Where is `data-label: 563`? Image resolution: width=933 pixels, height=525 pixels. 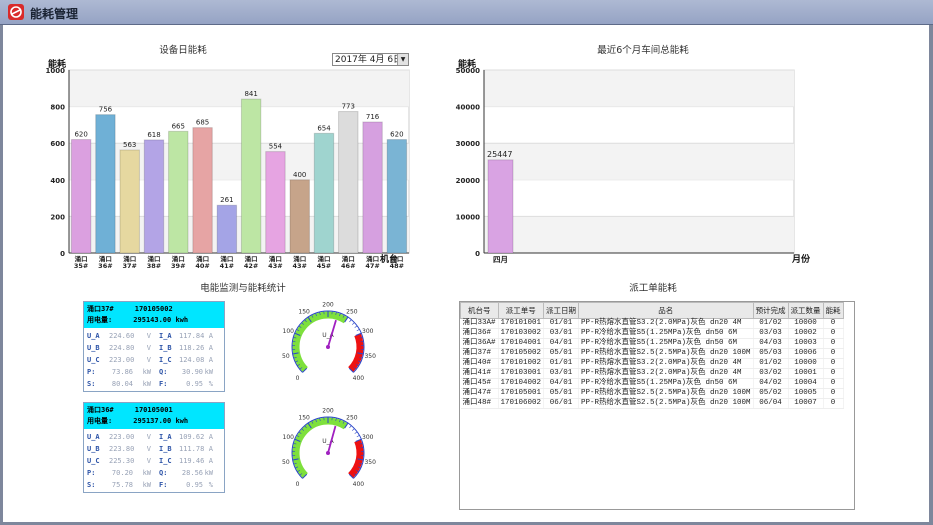
data-label: 563 is located at coordinates (129, 145).